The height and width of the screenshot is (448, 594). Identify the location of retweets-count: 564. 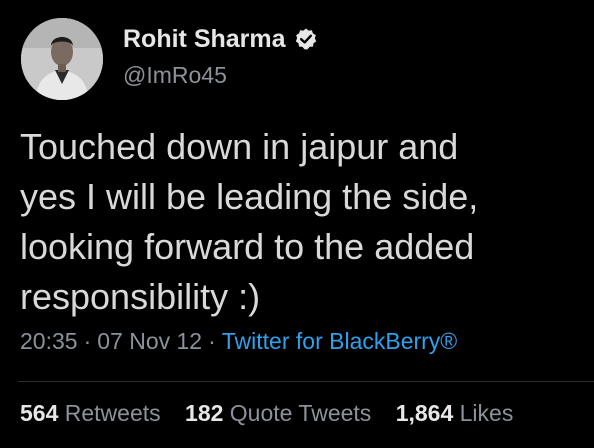
(39, 413).